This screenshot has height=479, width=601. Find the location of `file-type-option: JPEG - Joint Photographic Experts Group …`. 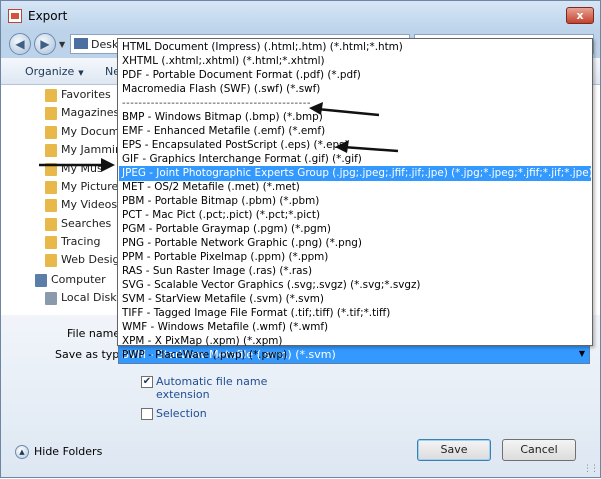

file-type-option: JPEG - Joint Photographic Experts Group … is located at coordinates (355, 173).